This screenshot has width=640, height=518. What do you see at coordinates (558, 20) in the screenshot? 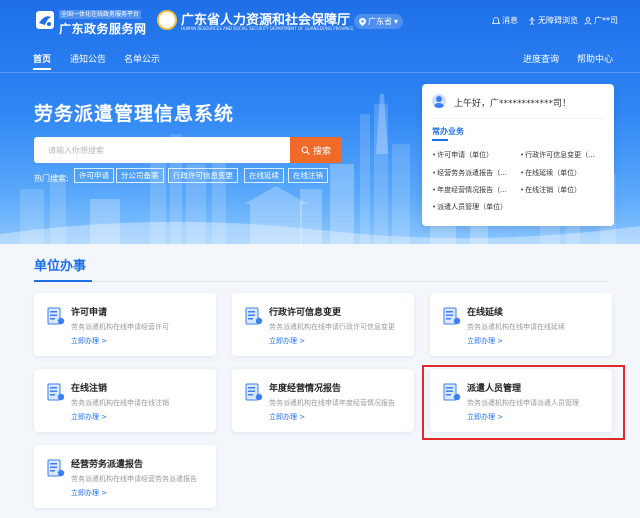
I see `accessibility-label: 无障碍浏览` at bounding box center [558, 20].